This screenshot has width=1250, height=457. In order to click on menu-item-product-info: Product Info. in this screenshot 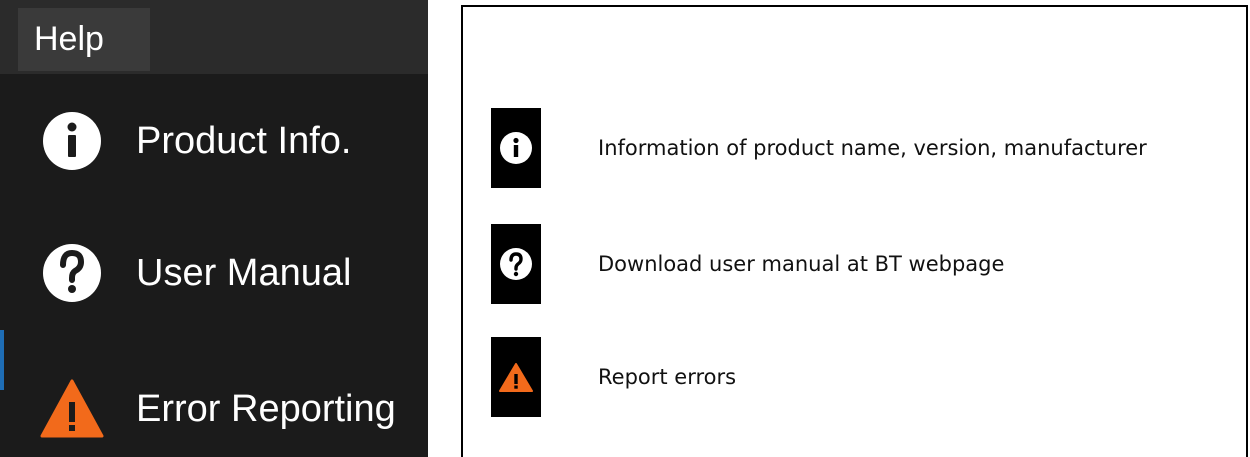, I will do `click(214, 141)`.